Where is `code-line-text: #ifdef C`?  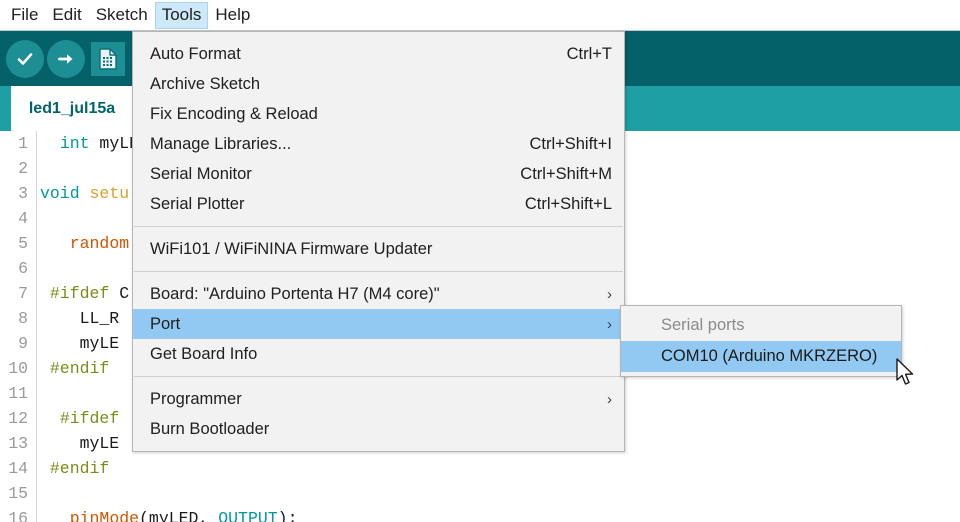 code-line-text: #ifdef C is located at coordinates (84, 293).